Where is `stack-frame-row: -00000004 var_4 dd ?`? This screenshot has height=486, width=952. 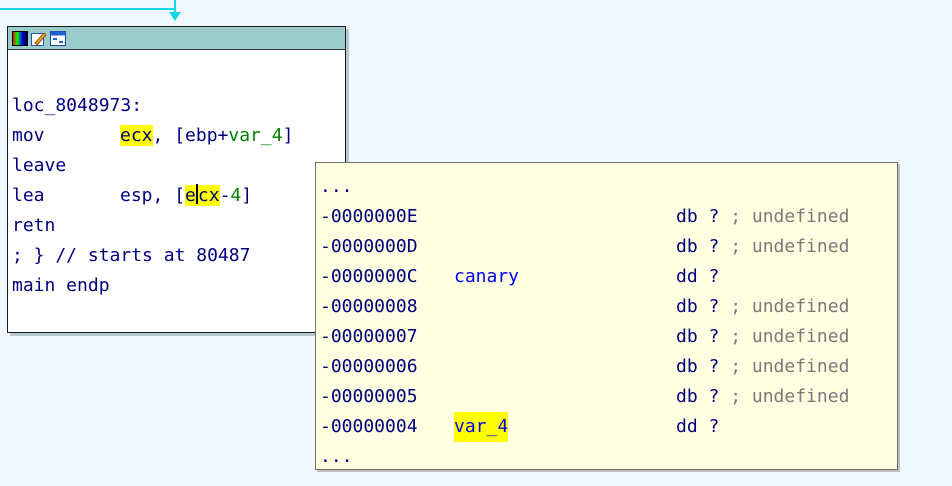
stack-frame-row: -00000004 var_4 dd ? is located at coordinates (607, 427).